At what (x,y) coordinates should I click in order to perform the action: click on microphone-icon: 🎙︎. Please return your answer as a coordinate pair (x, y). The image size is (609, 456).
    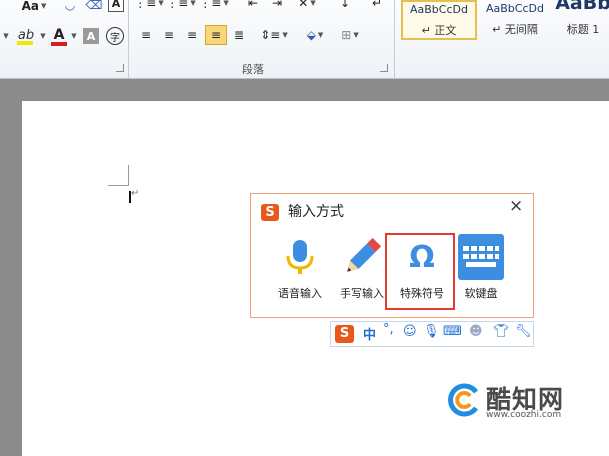
    Looking at the image, I should click on (431, 331).